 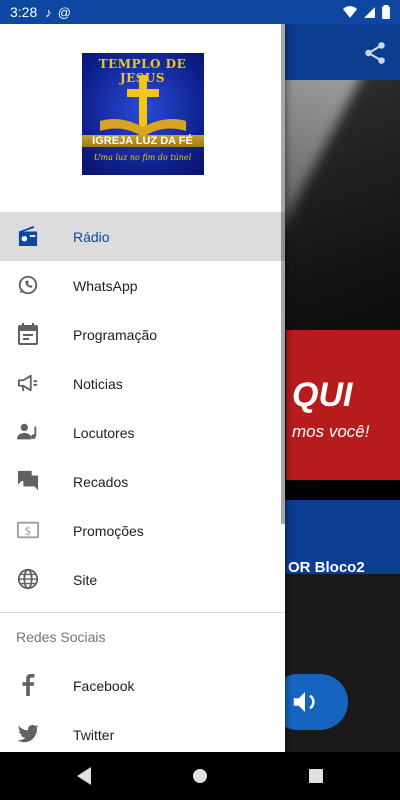 What do you see at coordinates (115, 334) in the screenshot?
I see `menu-item-label: Programação` at bounding box center [115, 334].